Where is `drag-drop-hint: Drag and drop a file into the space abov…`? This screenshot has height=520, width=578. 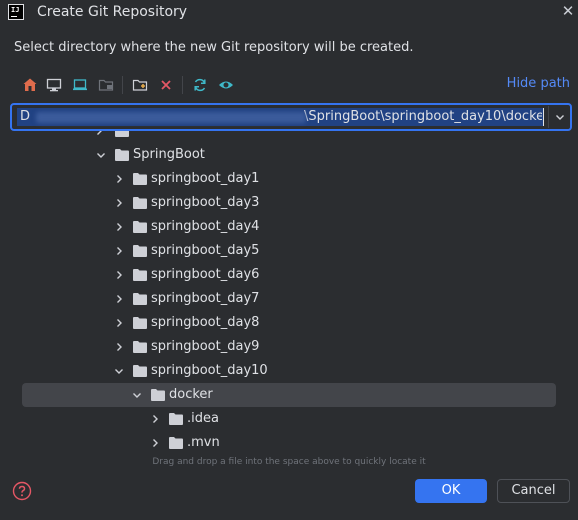 drag-drop-hint: Drag and drop a file into the space abov… is located at coordinates (289, 462).